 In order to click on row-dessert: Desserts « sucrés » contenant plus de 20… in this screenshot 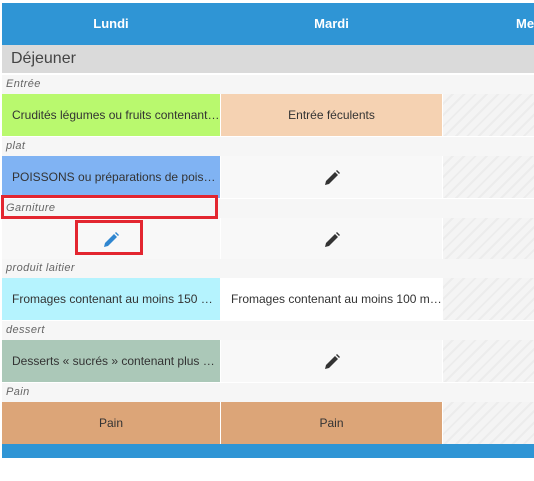, I will do `click(268, 361)`.